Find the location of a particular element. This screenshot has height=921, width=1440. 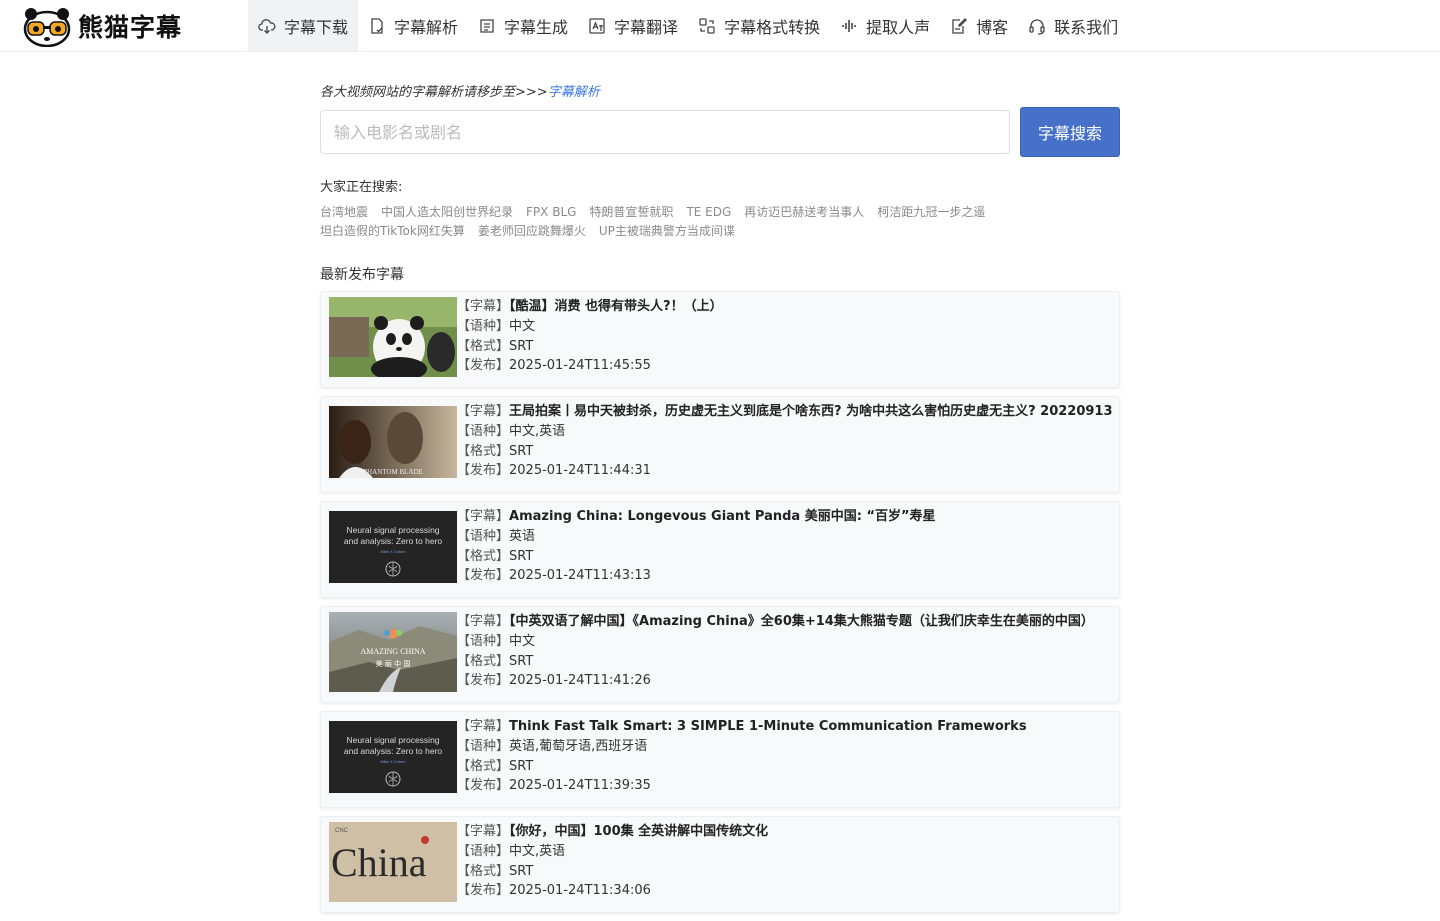

search-button: 字幕搜索 is located at coordinates (1070, 132).